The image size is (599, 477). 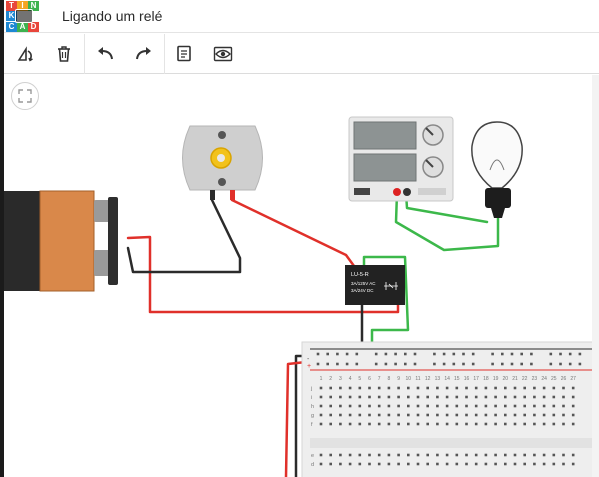 I want to click on notes-button, so click(x=184, y=54).